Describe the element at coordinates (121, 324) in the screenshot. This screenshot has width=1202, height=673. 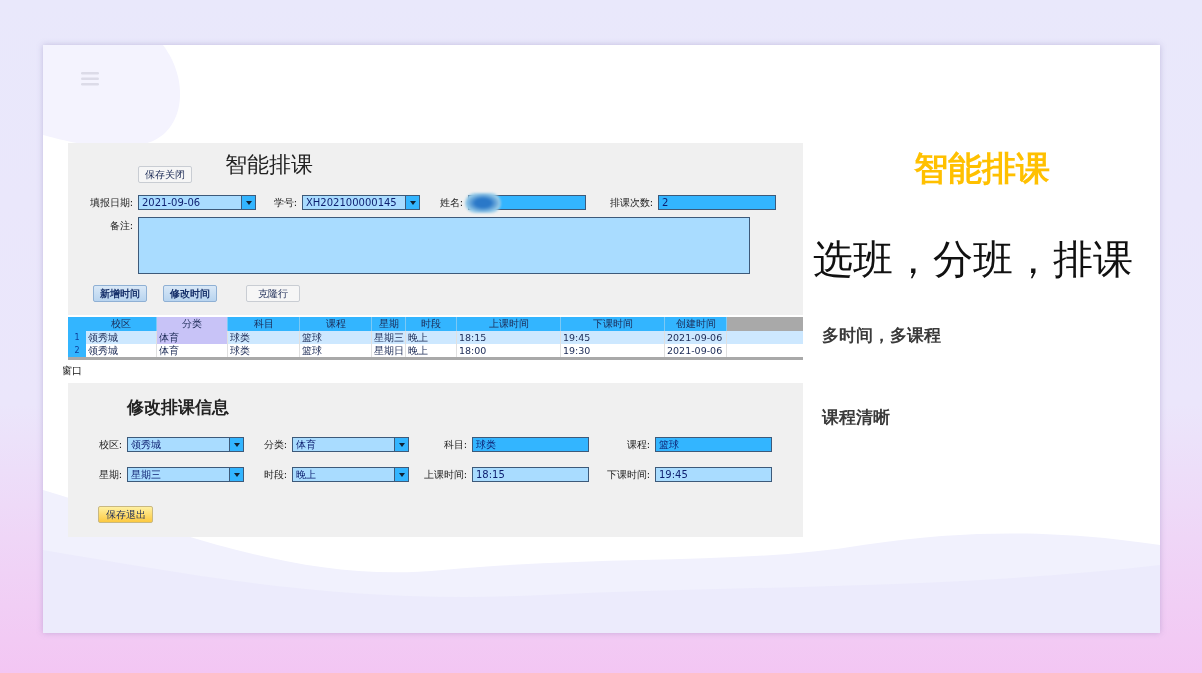
I see `column-header: 校区` at that location.